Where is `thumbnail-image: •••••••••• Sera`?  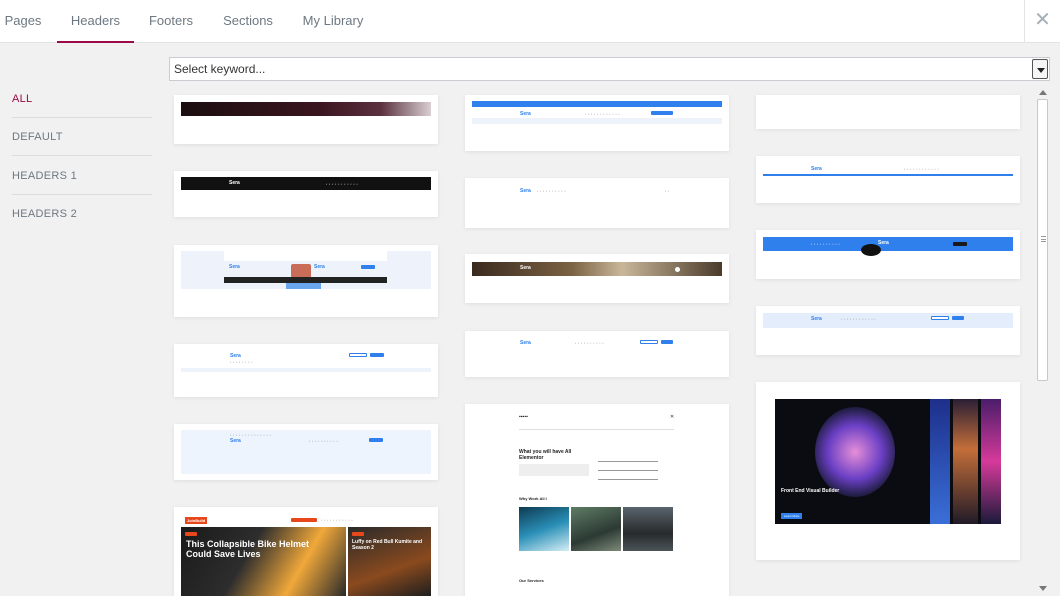 thumbnail-image: •••••••••• Sera is located at coordinates (888, 246).